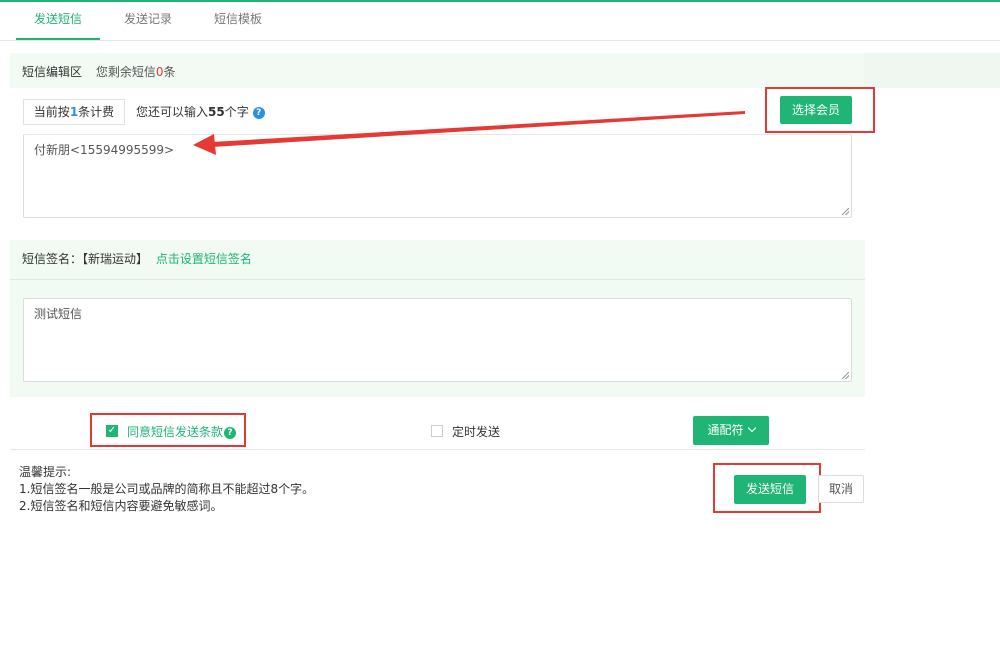  Describe the element at coordinates (731, 430) in the screenshot. I see `wildcard-dropdown: 通配符` at that location.